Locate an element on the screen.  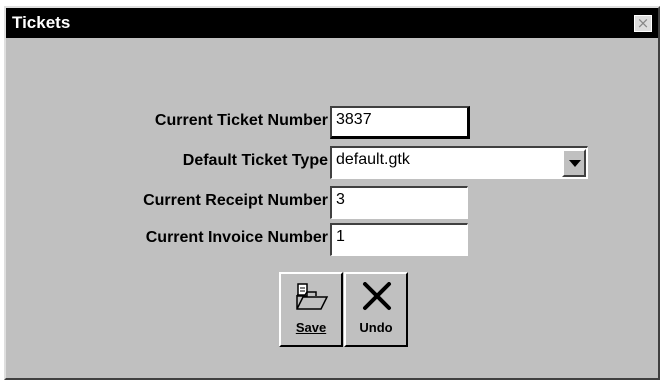
undo-button-label: Undo is located at coordinates (376, 327).